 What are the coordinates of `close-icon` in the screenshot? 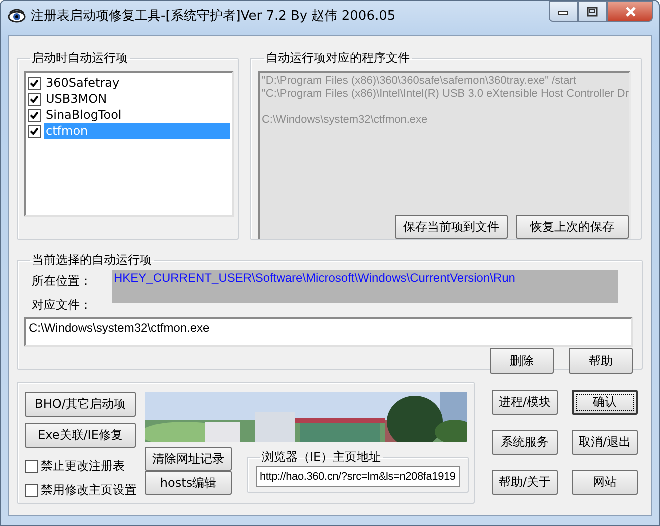 It's located at (630, 11).